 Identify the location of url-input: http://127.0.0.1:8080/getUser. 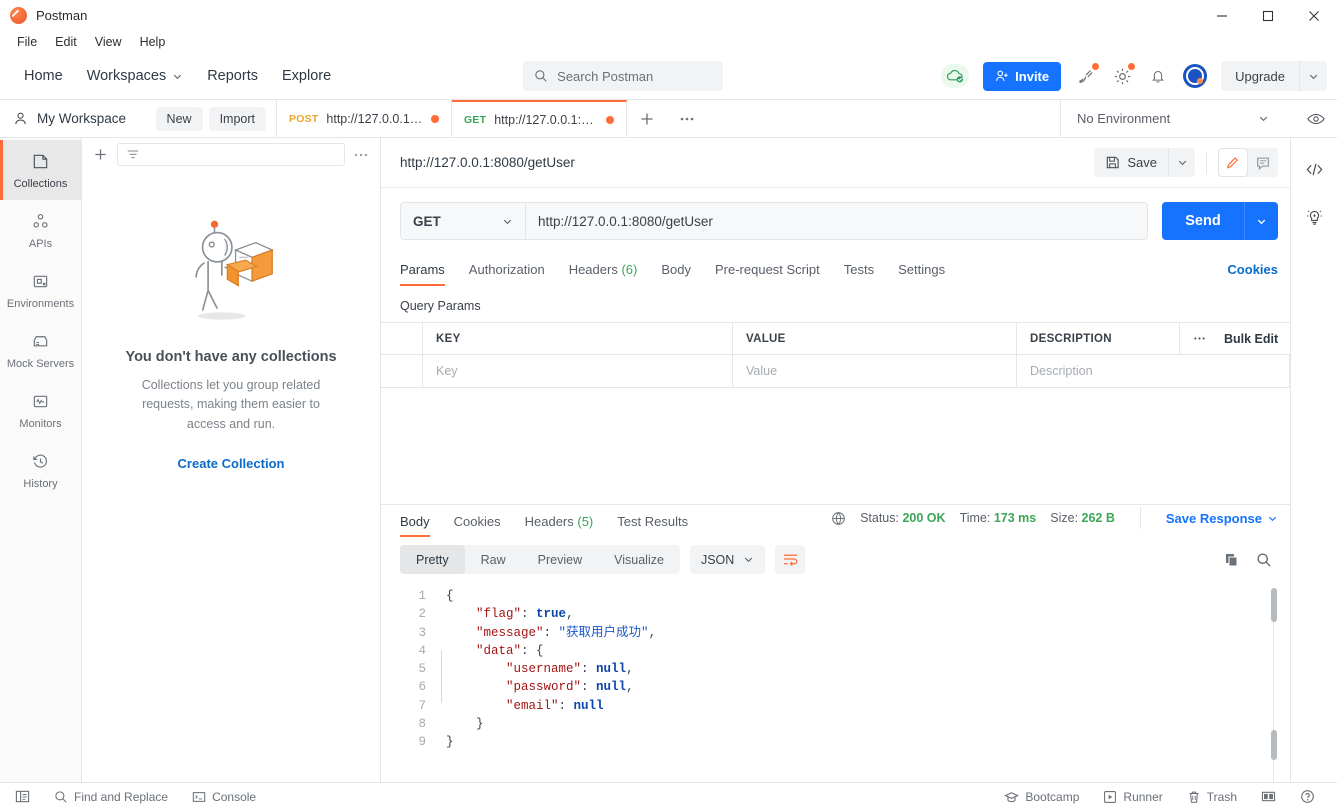
(836, 221).